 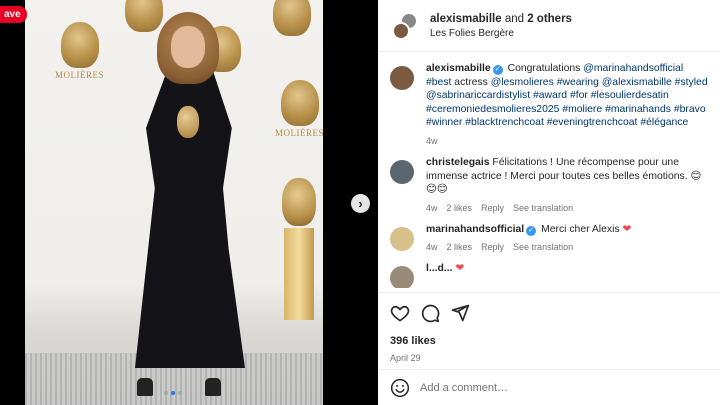 What do you see at coordinates (188, 122) in the screenshot?
I see `award-trophy` at bounding box center [188, 122].